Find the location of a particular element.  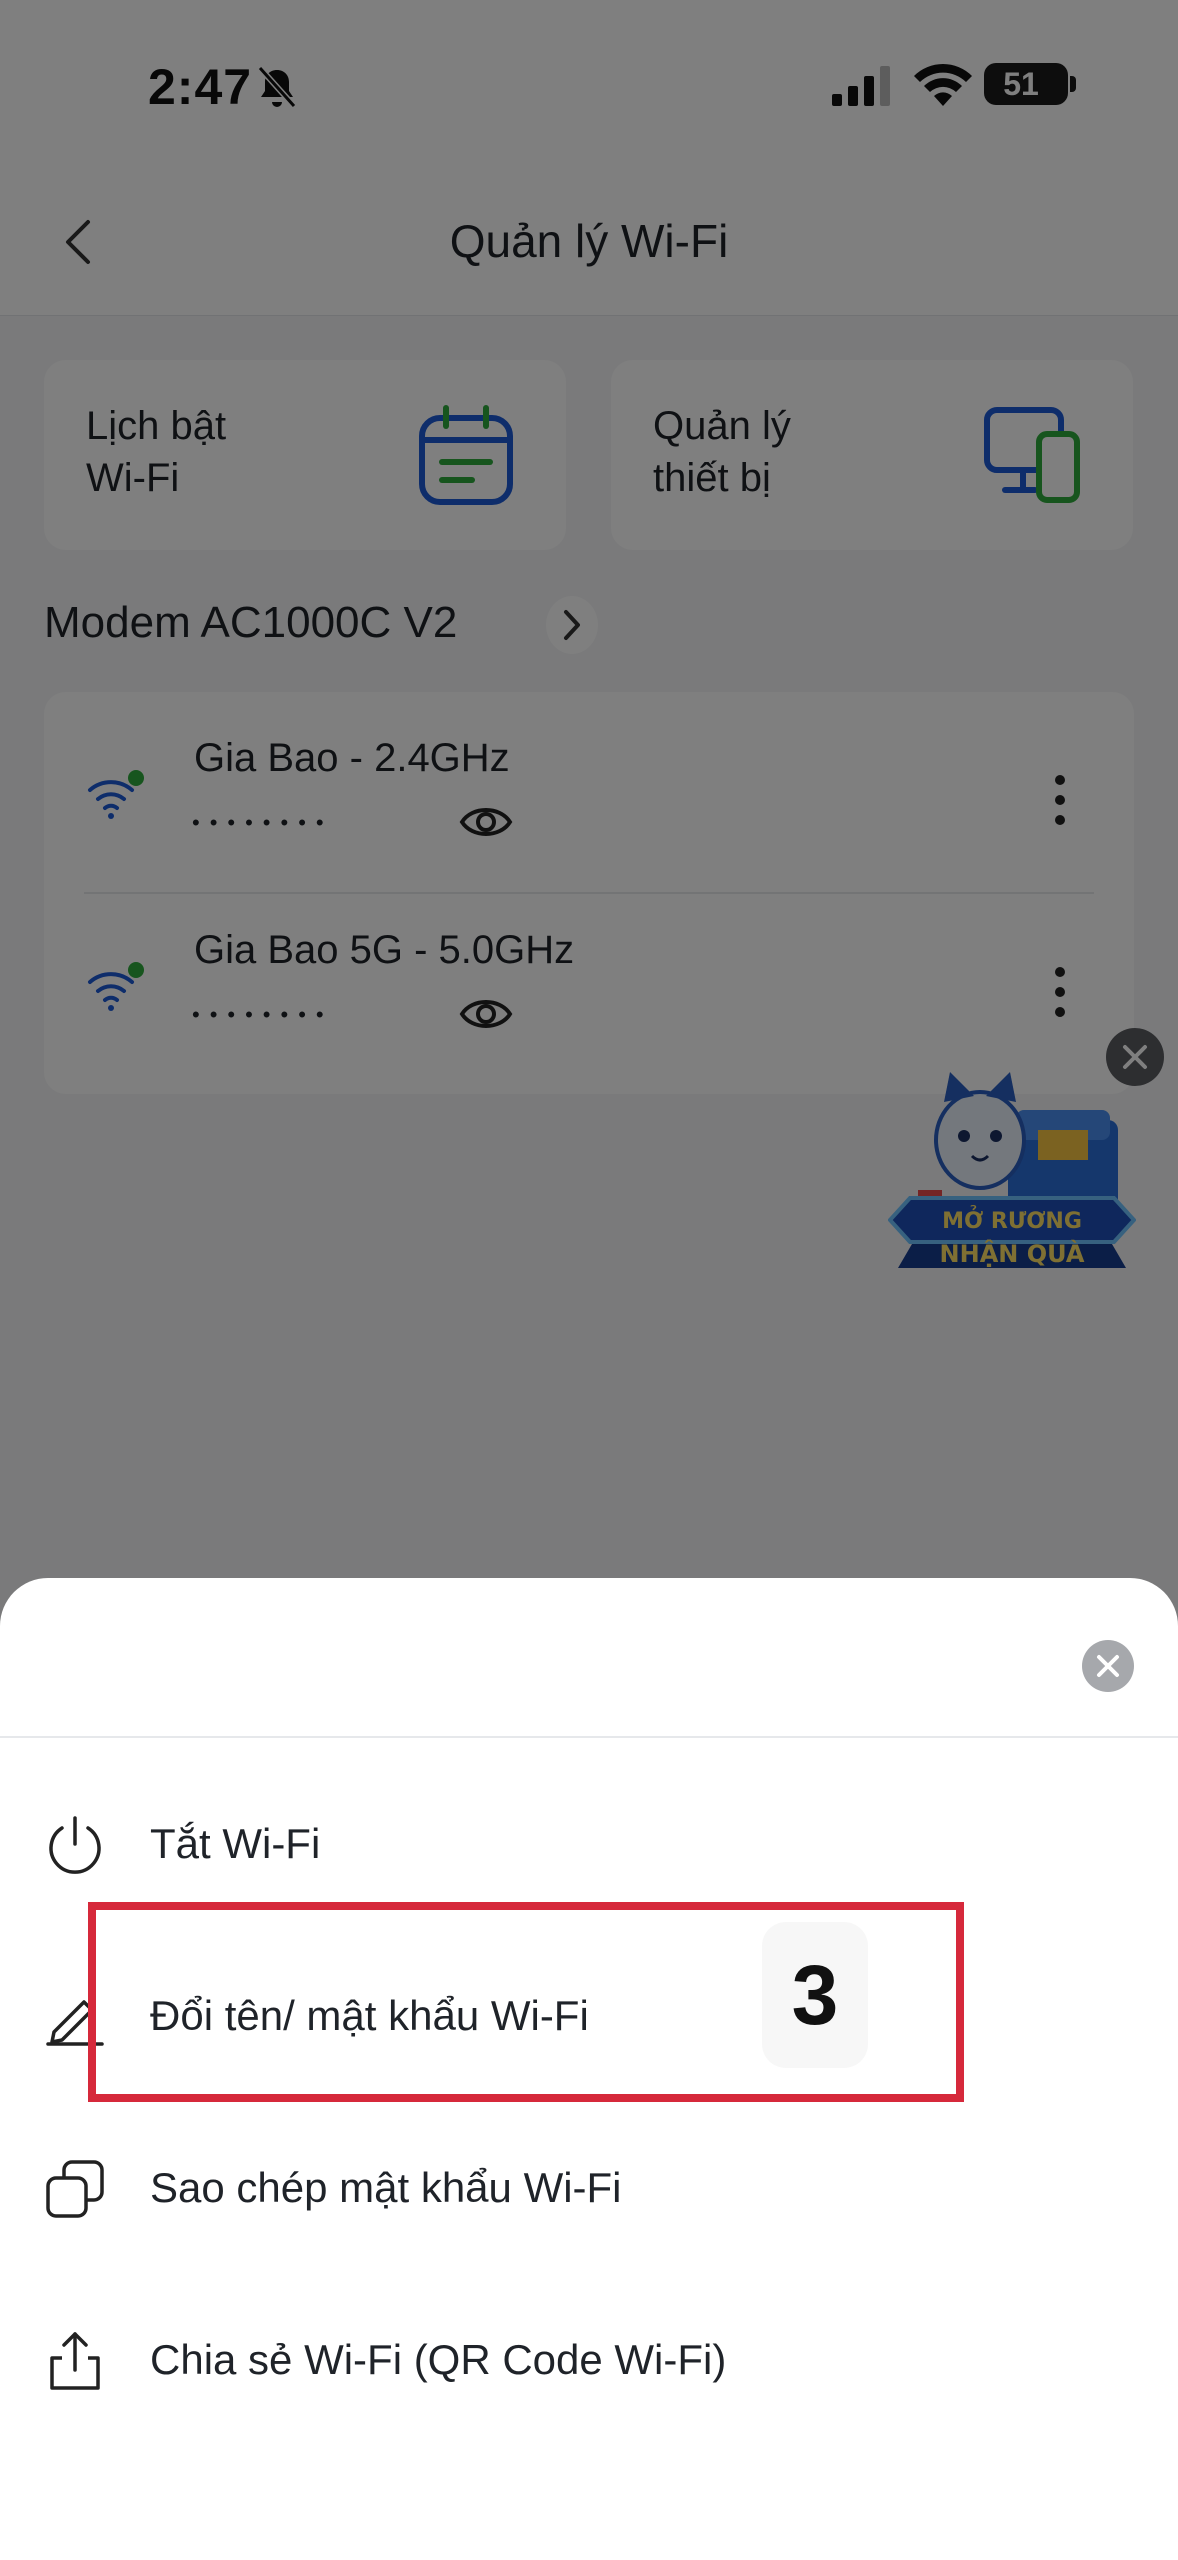

menu-item-share-wifi: Chia sẻ Wi-Fi (QR Code Wi-Fi) is located at coordinates (589, 2361).